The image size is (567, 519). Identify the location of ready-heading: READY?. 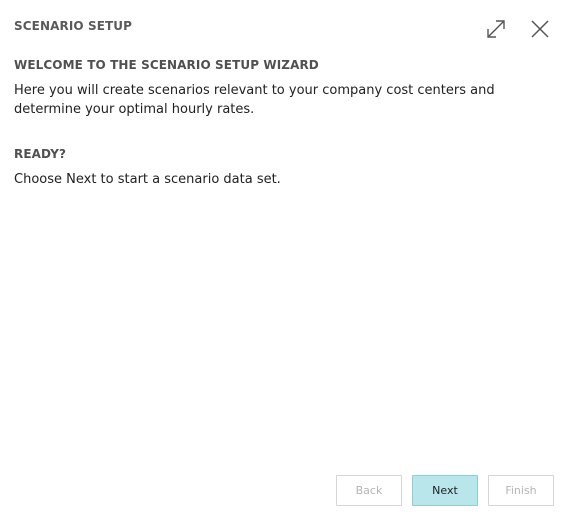
(40, 154).